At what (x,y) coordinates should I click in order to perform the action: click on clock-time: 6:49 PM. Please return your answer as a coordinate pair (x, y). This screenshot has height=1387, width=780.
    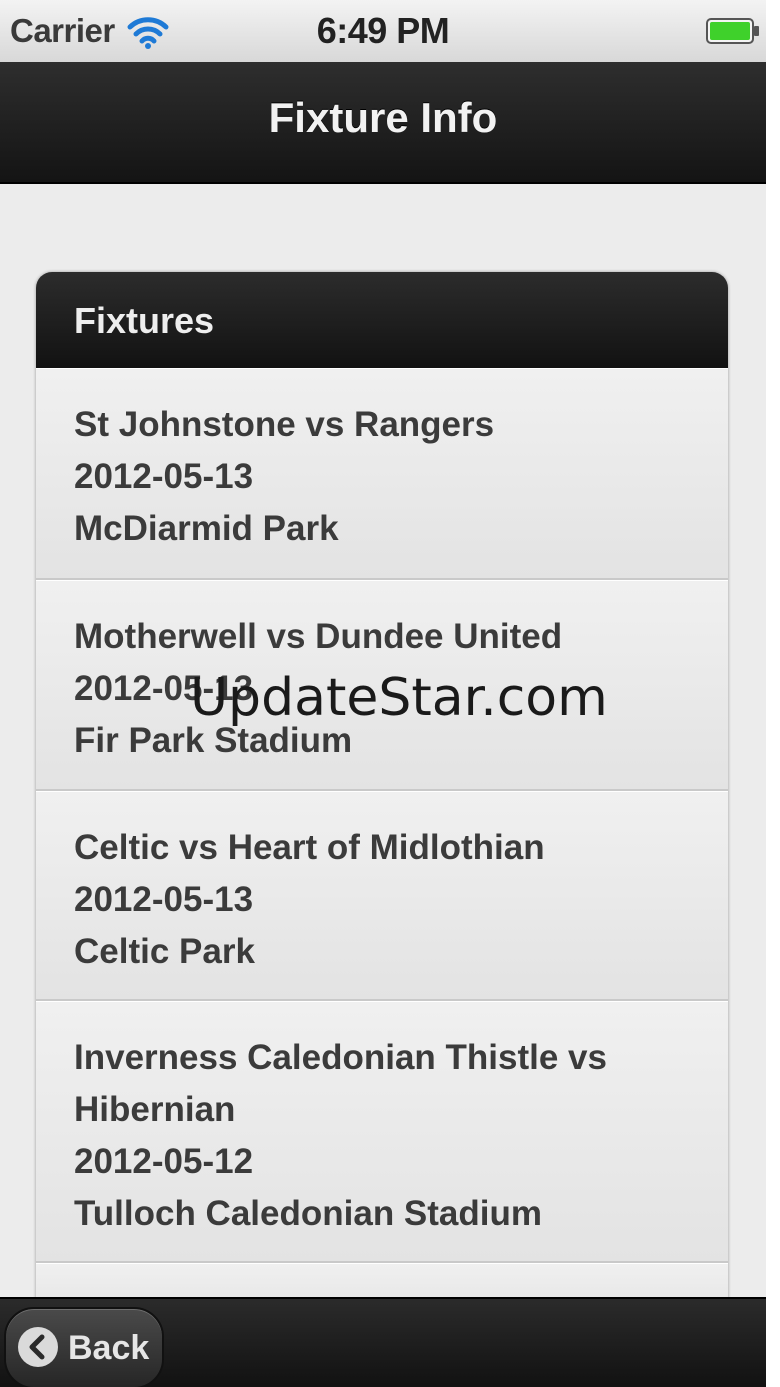
    Looking at the image, I should click on (383, 30).